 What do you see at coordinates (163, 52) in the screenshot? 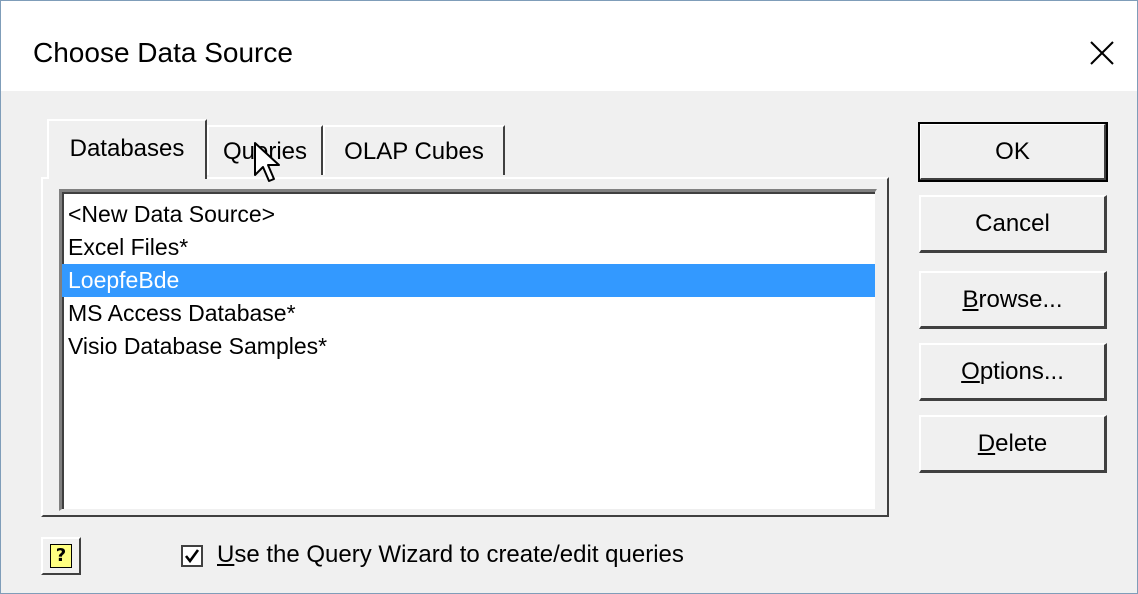
I see `dialog-title: Choose Data Source` at bounding box center [163, 52].